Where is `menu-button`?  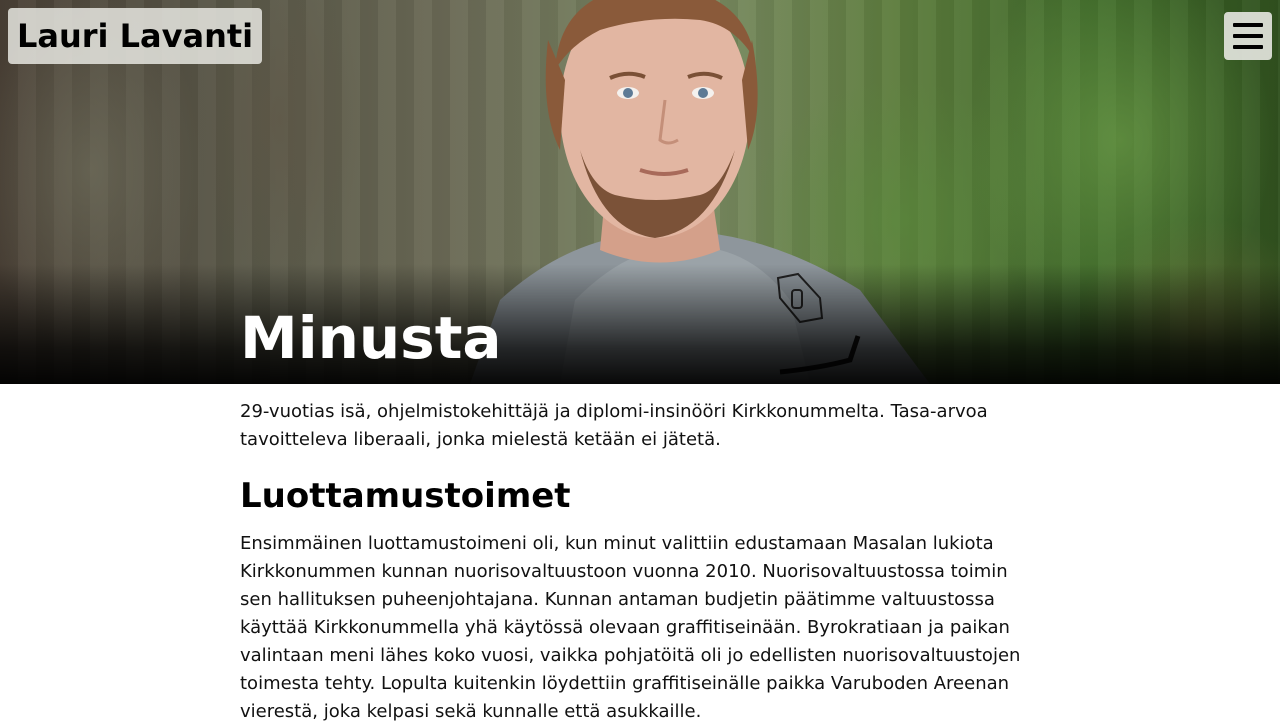
menu-button is located at coordinates (1248, 36).